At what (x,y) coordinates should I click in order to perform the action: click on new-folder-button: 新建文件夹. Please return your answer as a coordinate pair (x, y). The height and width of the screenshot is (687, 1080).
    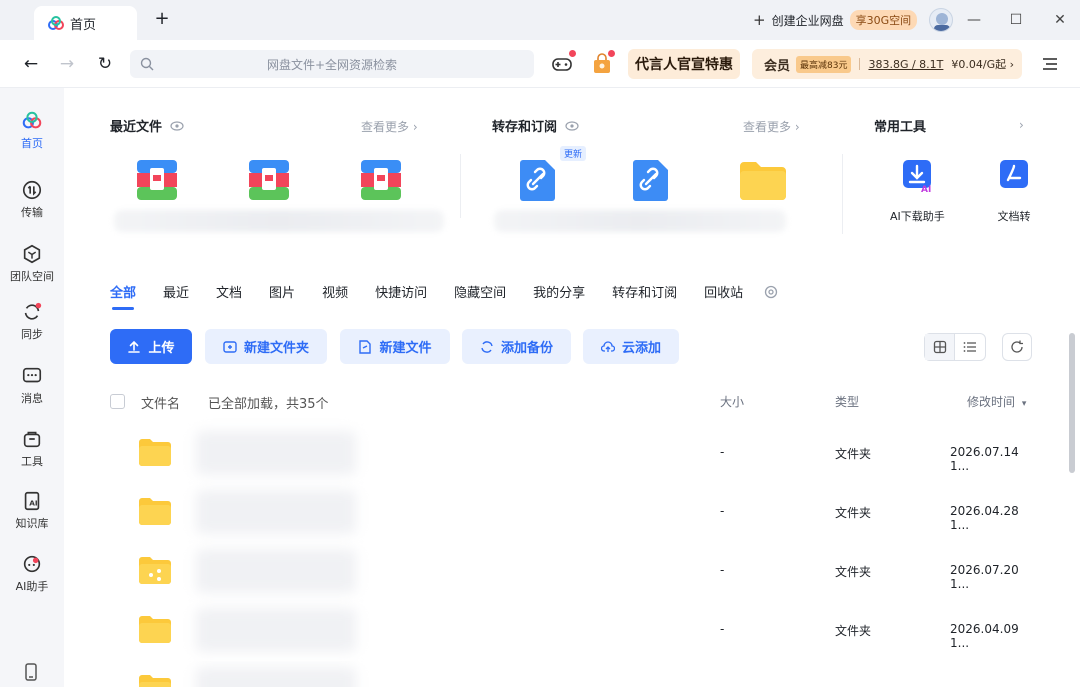
    Looking at the image, I should click on (266, 346).